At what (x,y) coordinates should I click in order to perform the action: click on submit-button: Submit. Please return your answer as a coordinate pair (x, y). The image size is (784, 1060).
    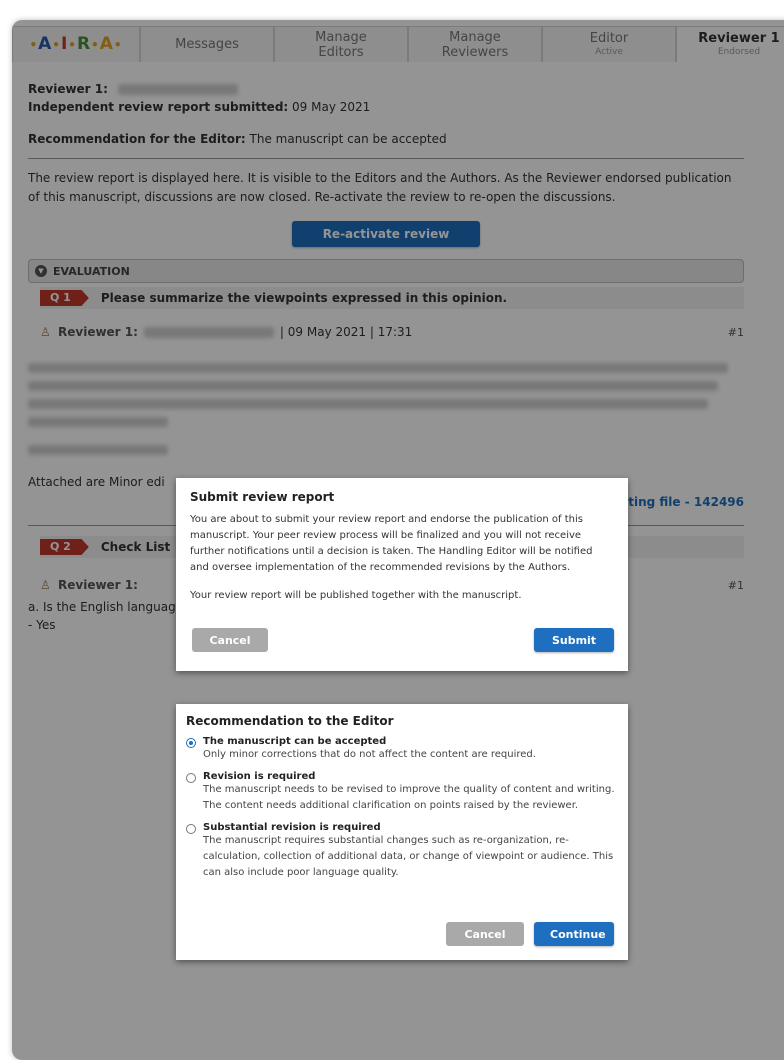
    Looking at the image, I should click on (574, 640).